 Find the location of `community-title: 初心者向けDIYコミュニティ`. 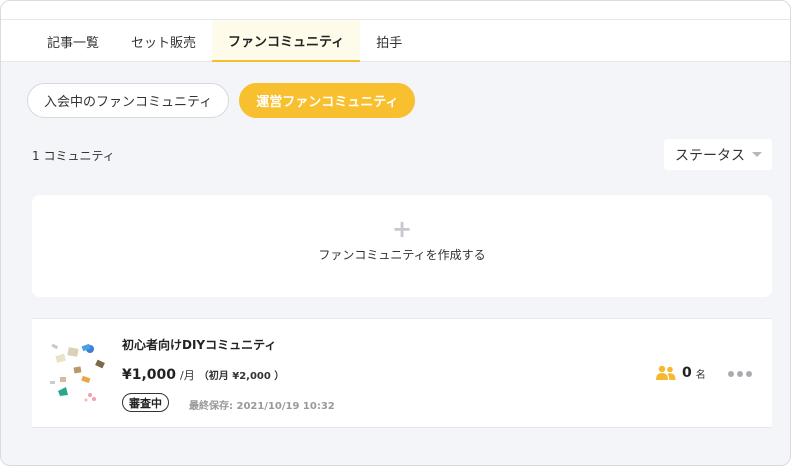

community-title: 初心者向けDIYコミュニティ is located at coordinates (199, 344).